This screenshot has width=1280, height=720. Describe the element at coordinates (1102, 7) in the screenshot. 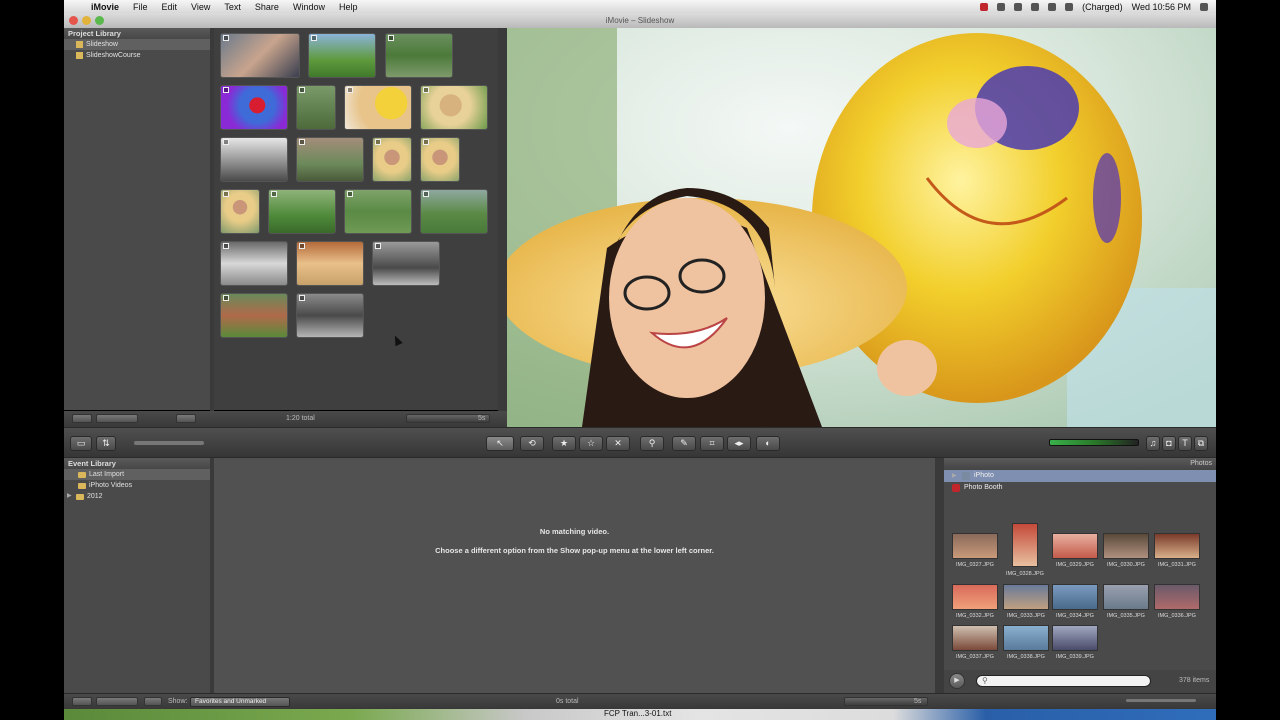

I see `battery-status: (Charged)` at that location.